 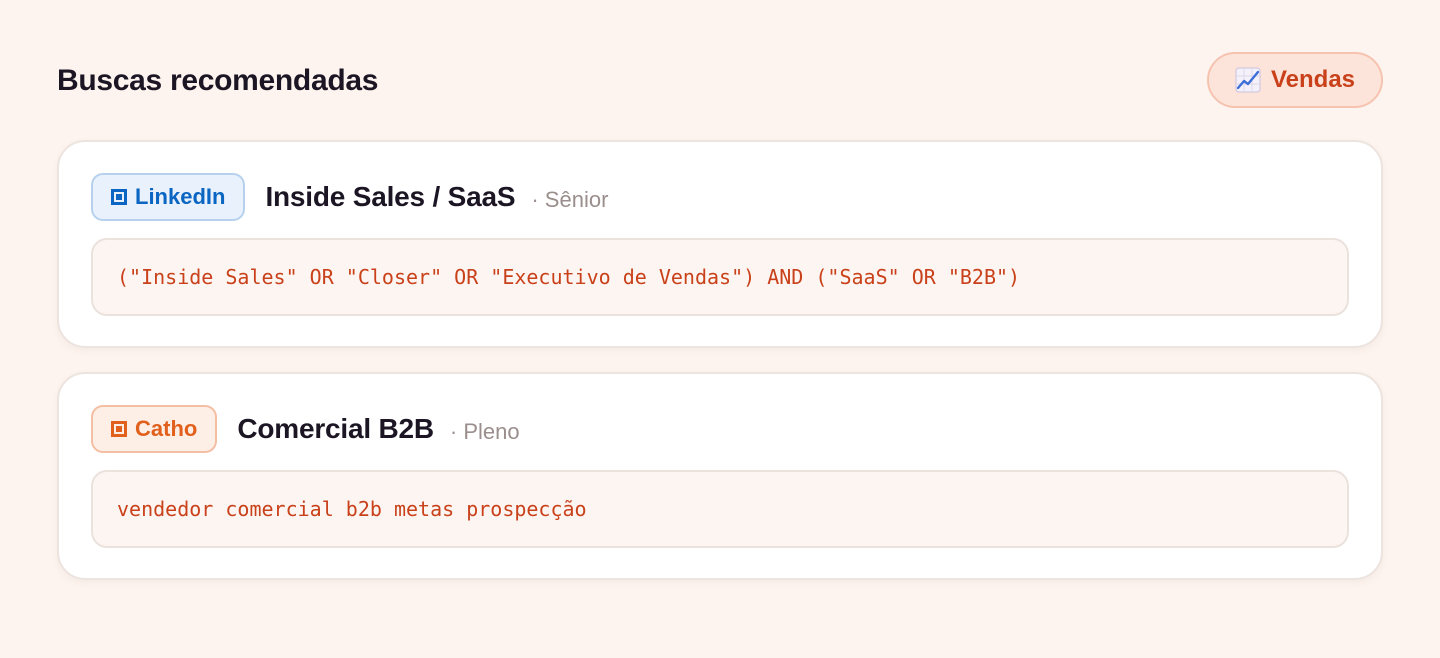 I want to click on search-title: Comercial B2B, so click(x=335, y=428).